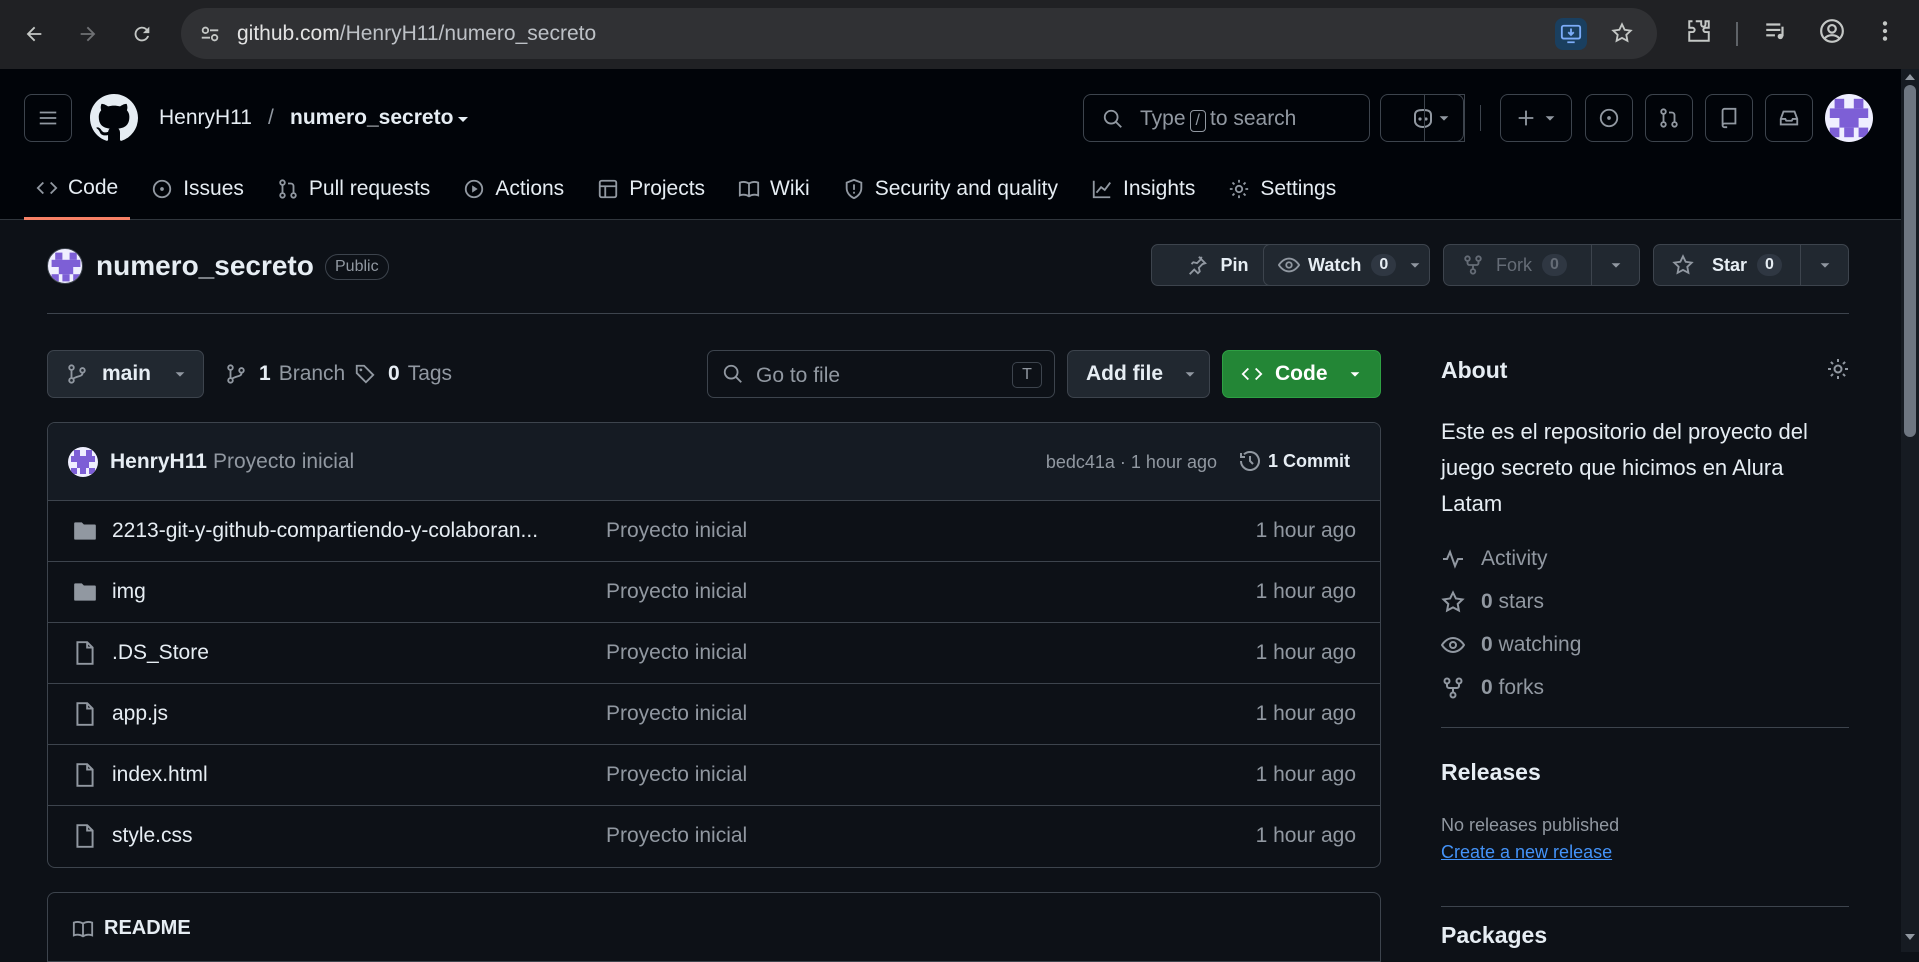 This screenshot has height=962, width=1919. What do you see at coordinates (513, 189) in the screenshot?
I see `tab-actions: Actions` at bounding box center [513, 189].